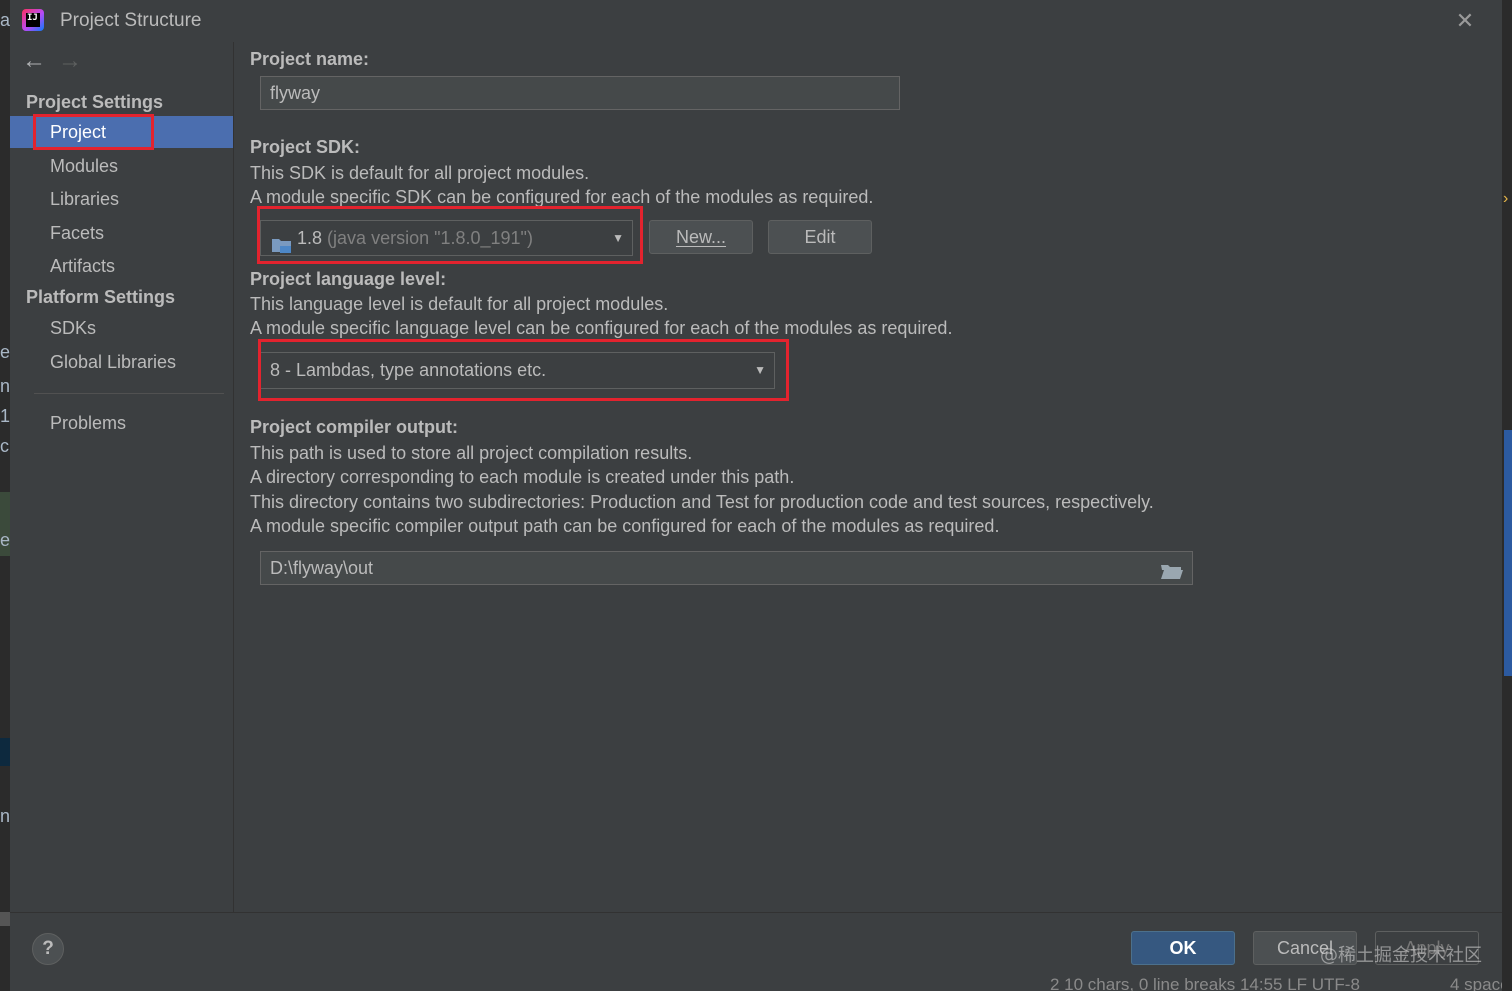 The width and height of the screenshot is (1512, 991). Describe the element at coordinates (1427, 948) in the screenshot. I see `apply-button: Apply` at that location.